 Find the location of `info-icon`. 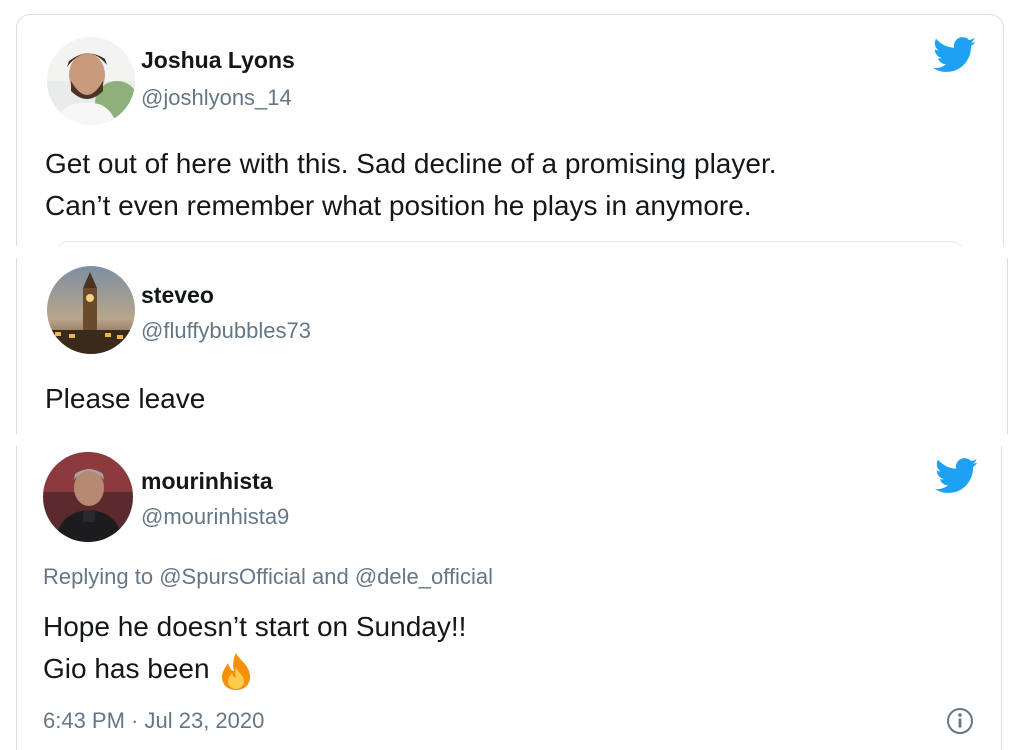

info-icon is located at coordinates (960, 721).